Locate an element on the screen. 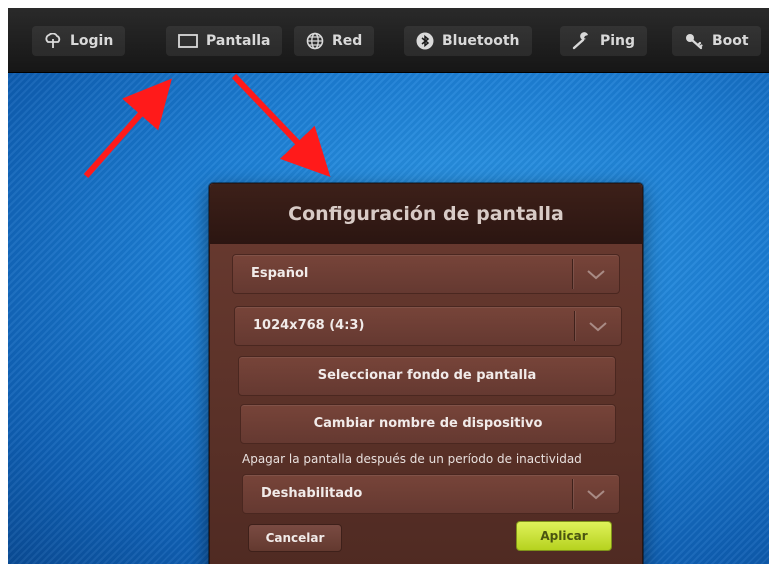 This screenshot has height=564, width=769. resolution-select-value: 1024x768 (4:3) is located at coordinates (309, 325).